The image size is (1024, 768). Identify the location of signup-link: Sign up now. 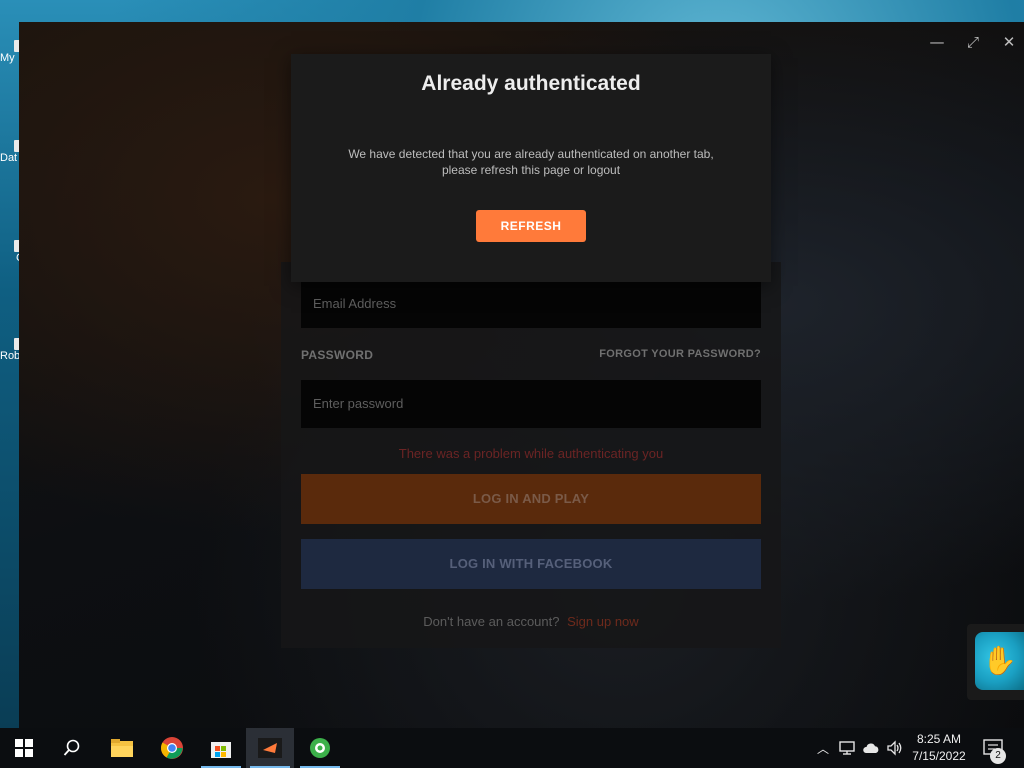
(603, 621).